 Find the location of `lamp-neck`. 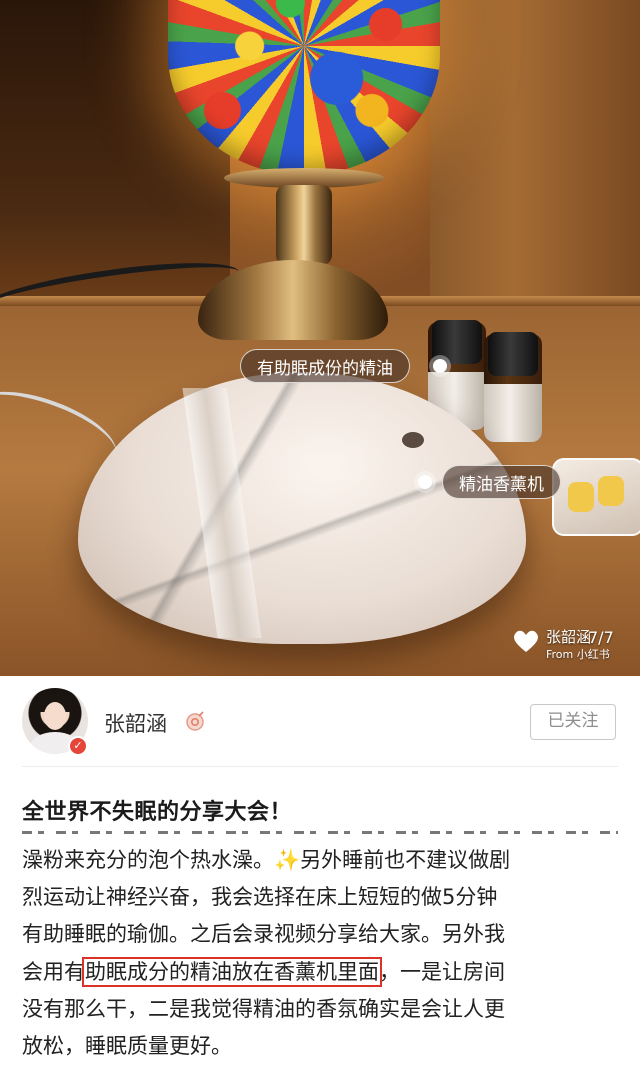

lamp-neck is located at coordinates (304, 225).